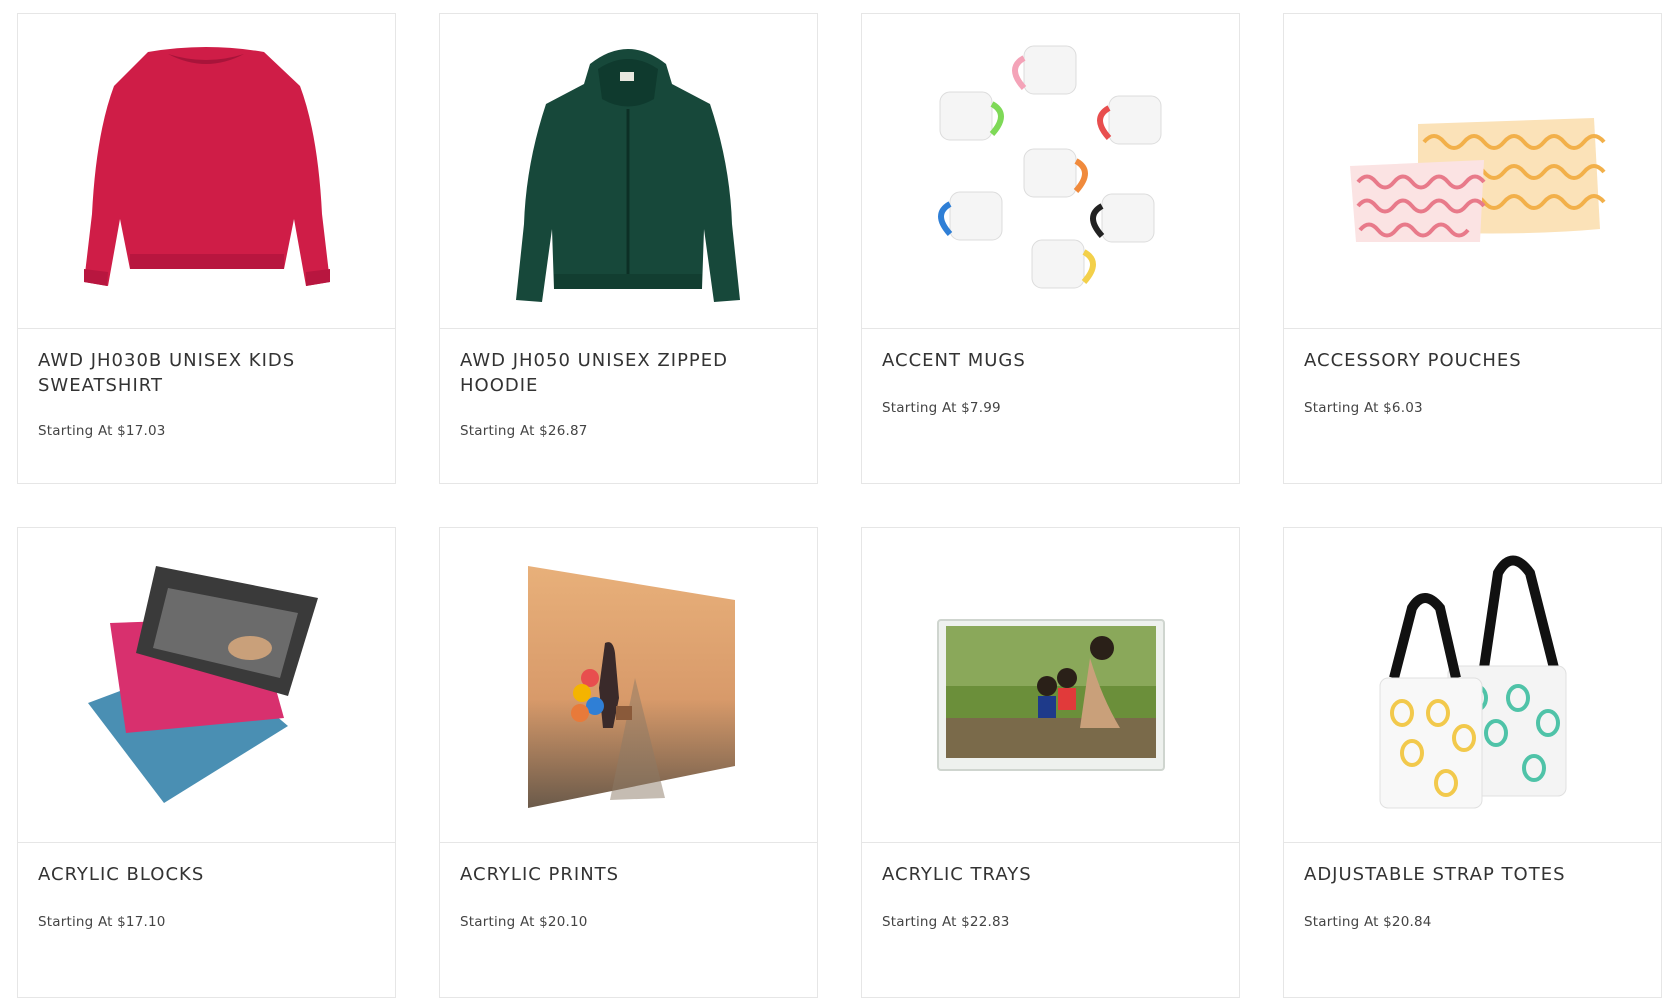 This screenshot has width=1680, height=1008. What do you see at coordinates (206, 685) in the screenshot?
I see `product-image-acrylic-blocks` at bounding box center [206, 685].